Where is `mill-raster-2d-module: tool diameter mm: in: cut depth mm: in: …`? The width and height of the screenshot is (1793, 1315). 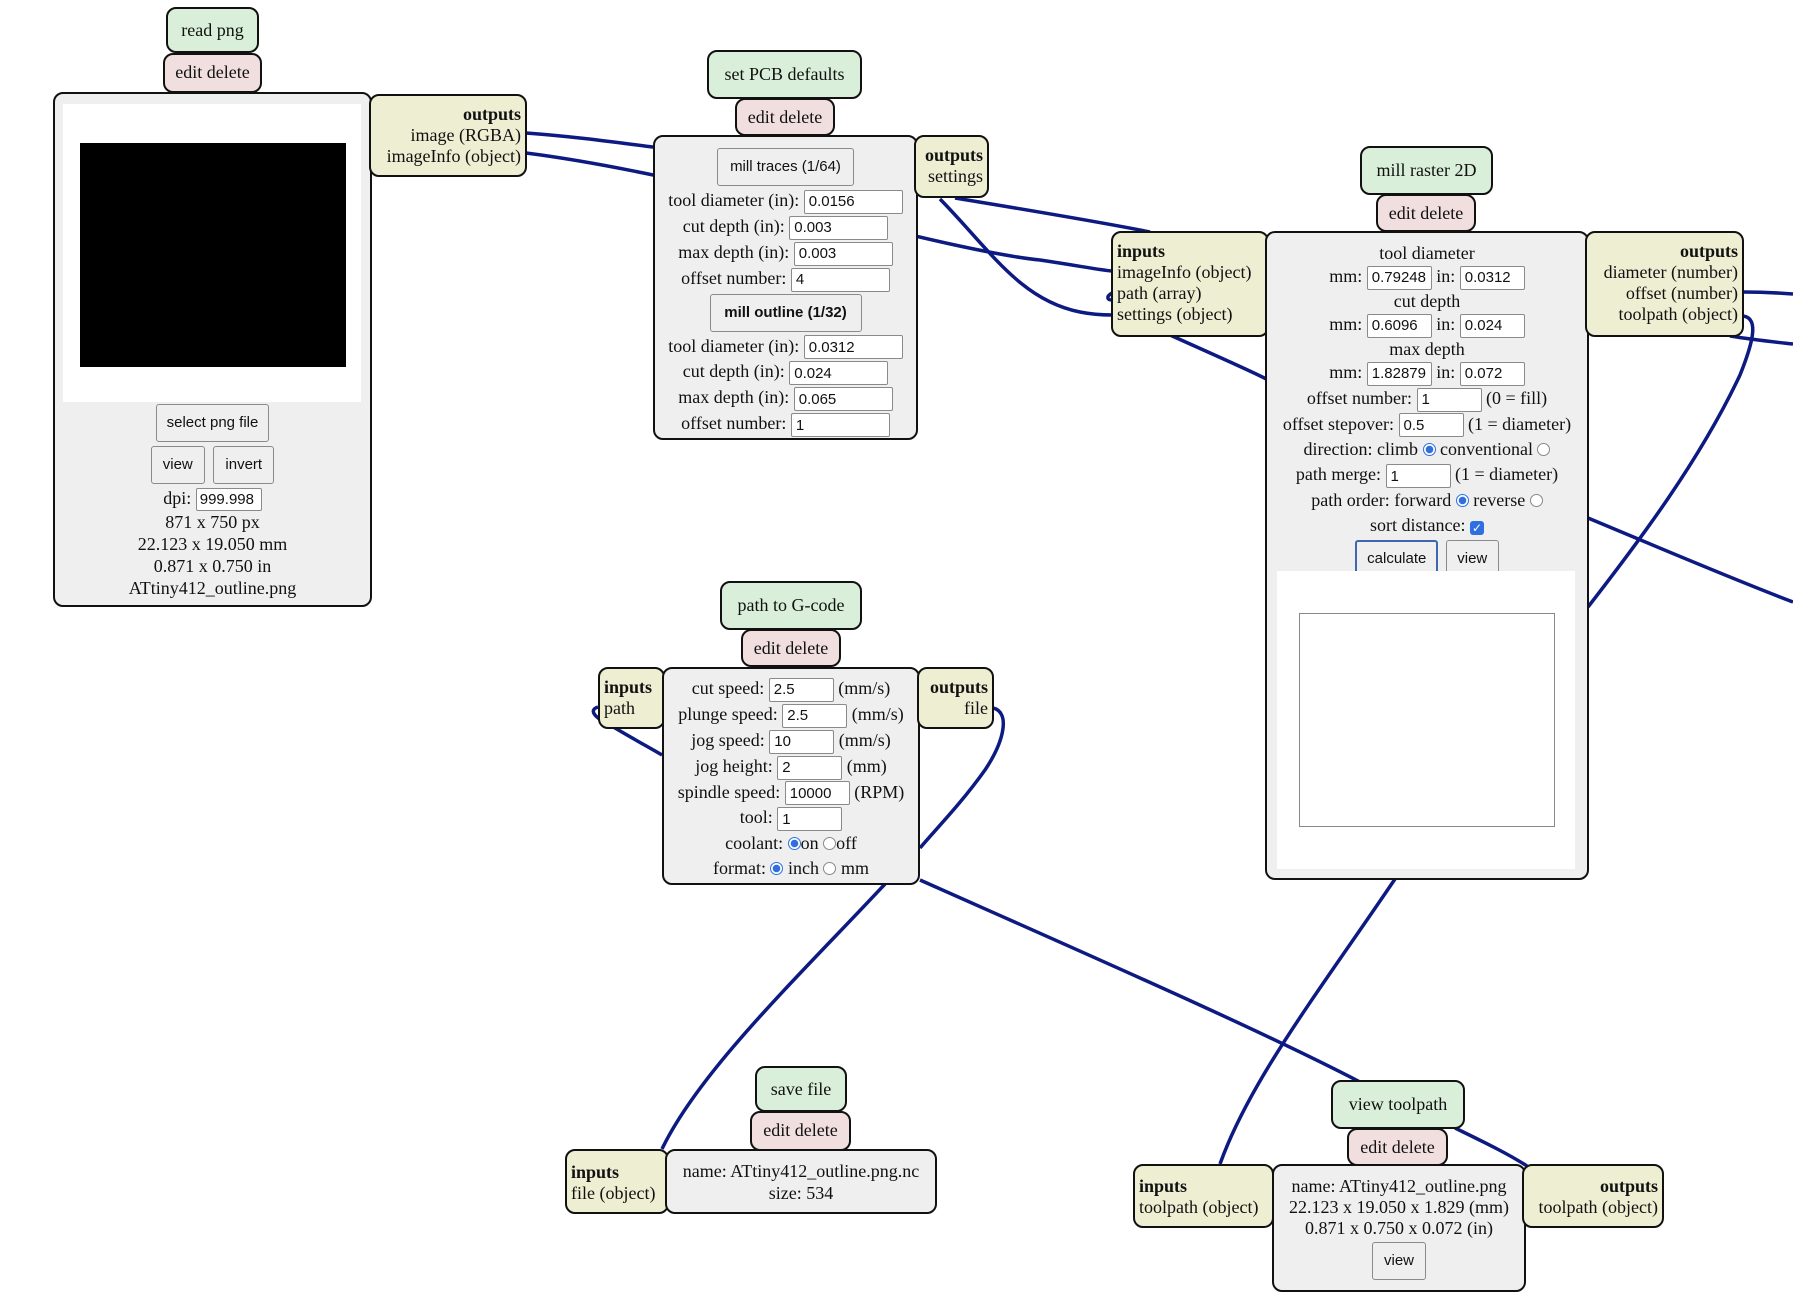 mill-raster-2d-module: tool diameter mm: in: cut depth mm: in: … is located at coordinates (1427, 555).